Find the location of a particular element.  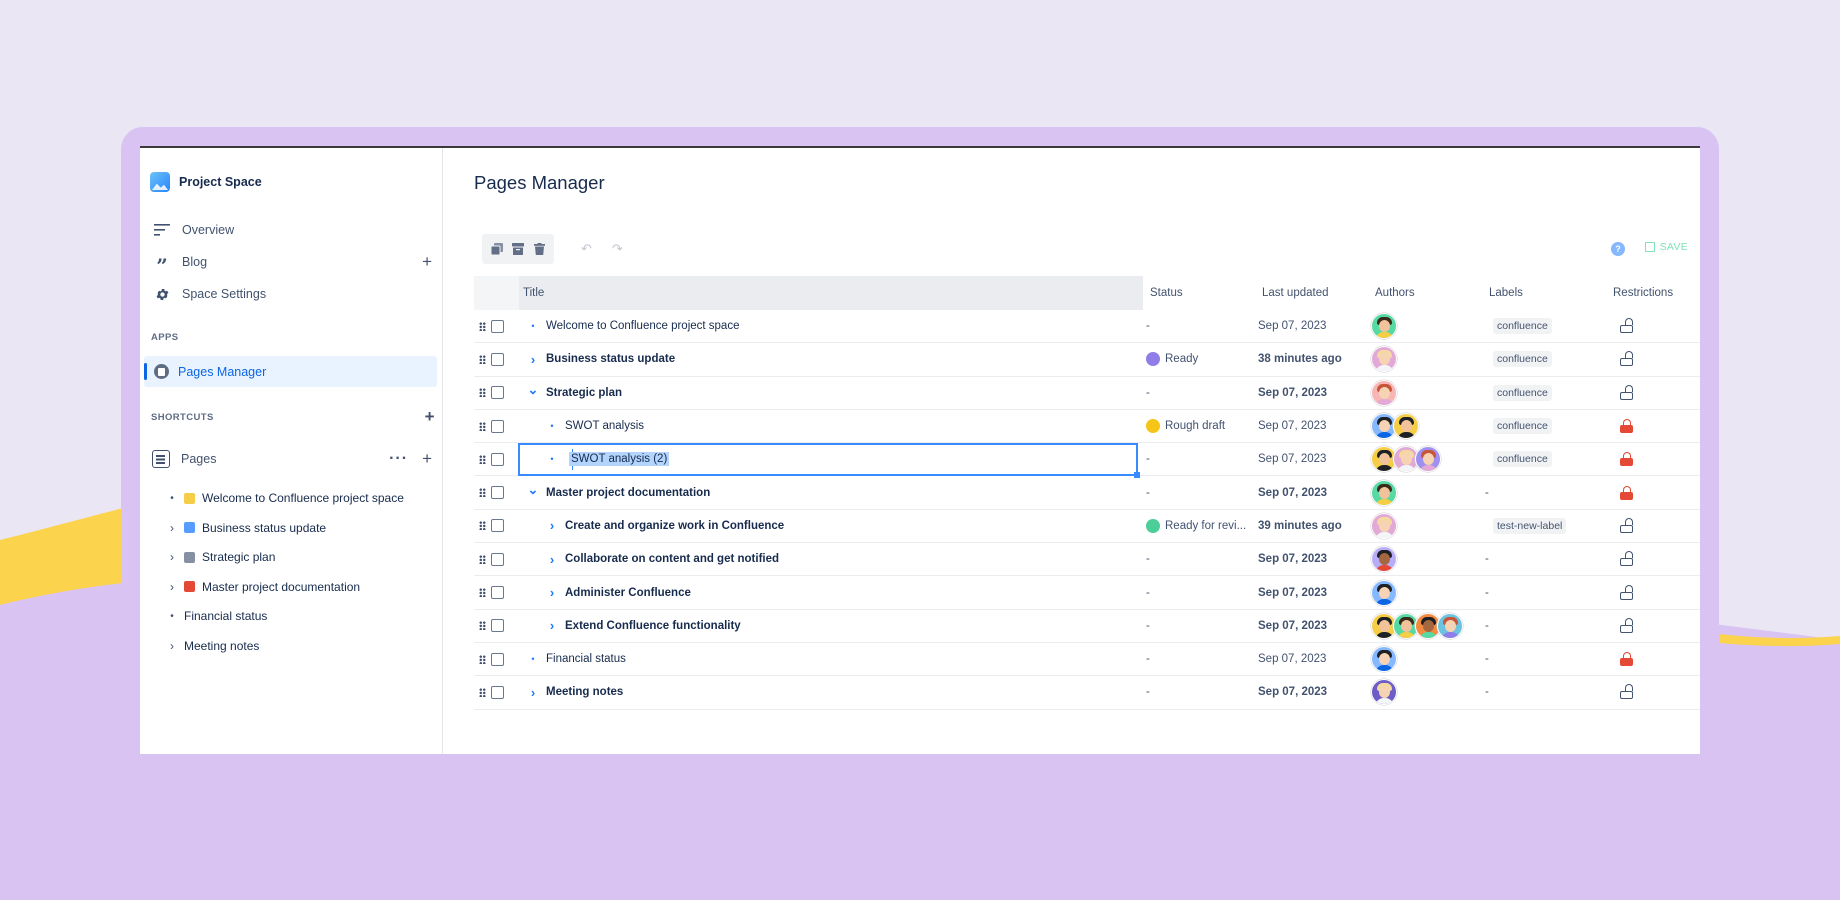

status-cell: Ready is located at coordinates (1201, 359).